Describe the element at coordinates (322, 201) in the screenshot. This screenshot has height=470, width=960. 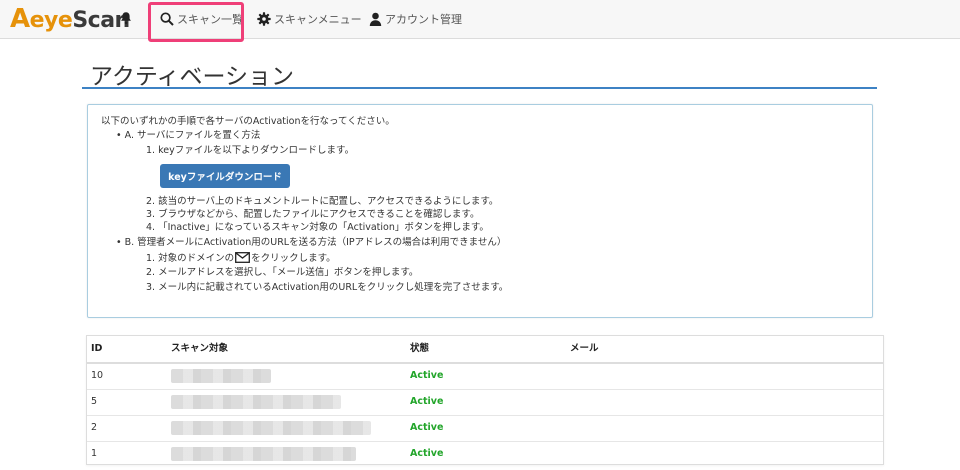
I see `step-a2: 2. 該当のサーバ上のドキュメントルートに配置し、アクセスできるようにします。` at that location.